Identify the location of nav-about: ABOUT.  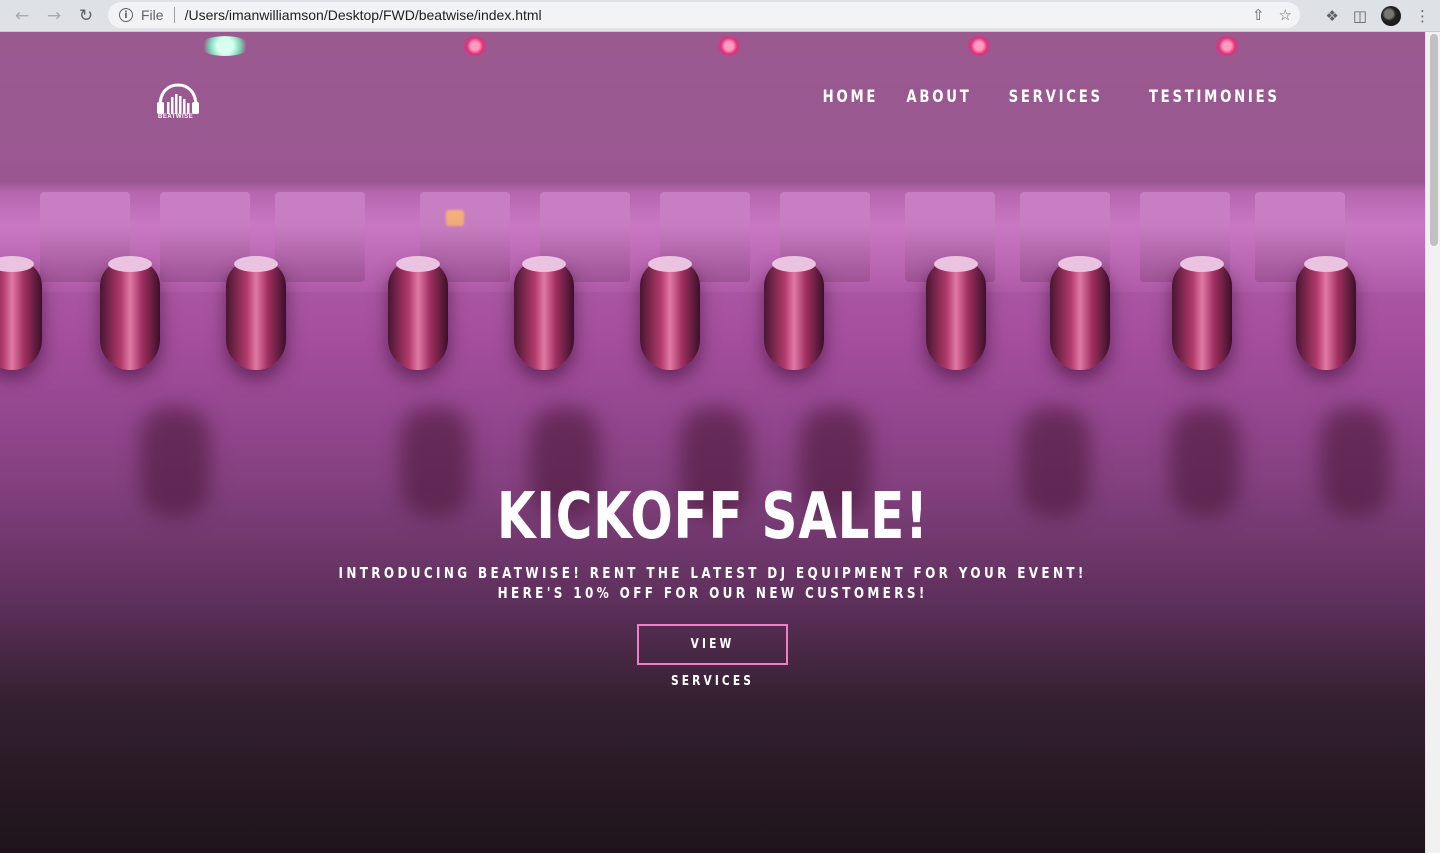
(938, 97).